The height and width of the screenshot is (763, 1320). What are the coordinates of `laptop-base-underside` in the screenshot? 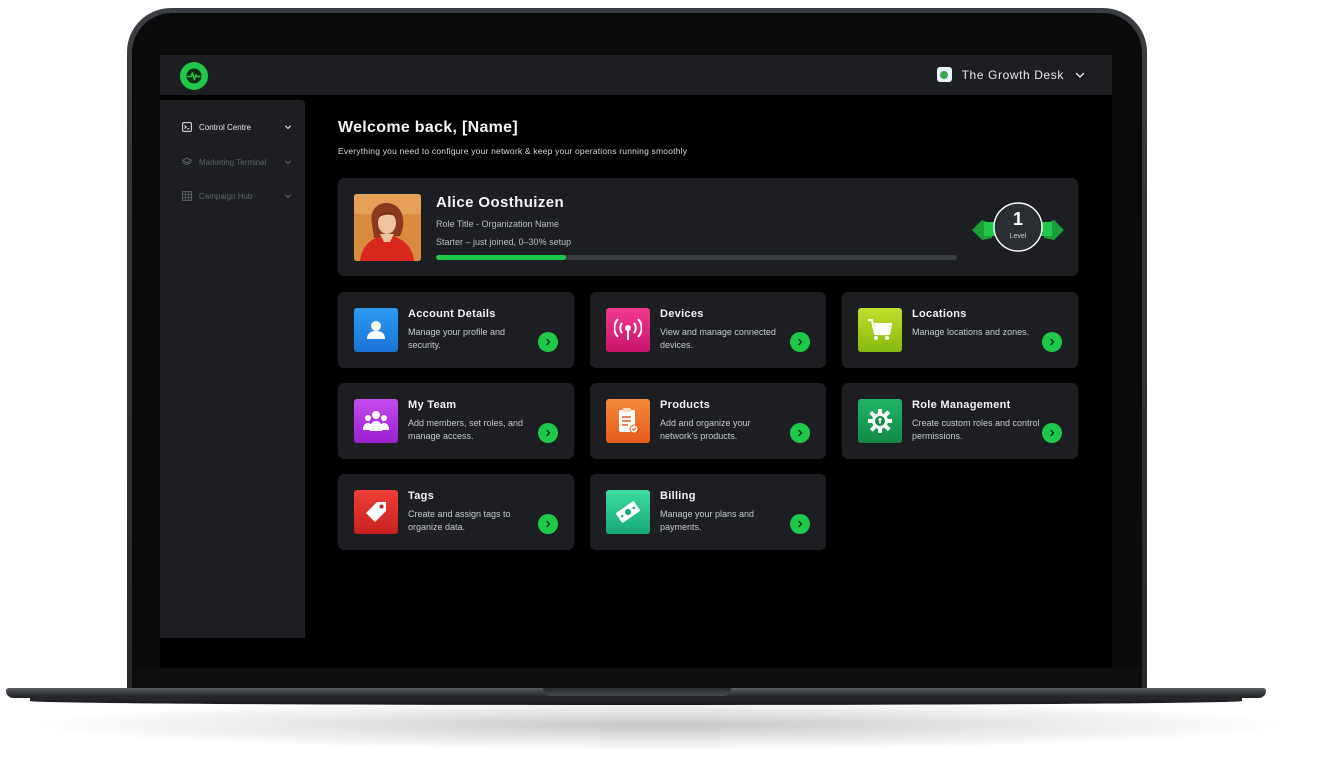 It's located at (636, 701).